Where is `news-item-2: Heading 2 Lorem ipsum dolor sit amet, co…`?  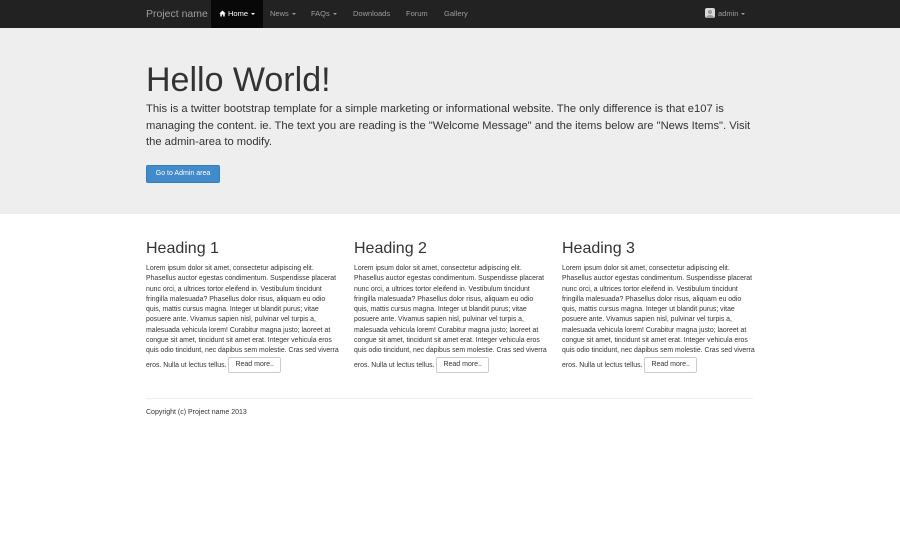
news-item-2: Heading 2 Lorem ipsum dolor sit amet, co… is located at coordinates (451, 306).